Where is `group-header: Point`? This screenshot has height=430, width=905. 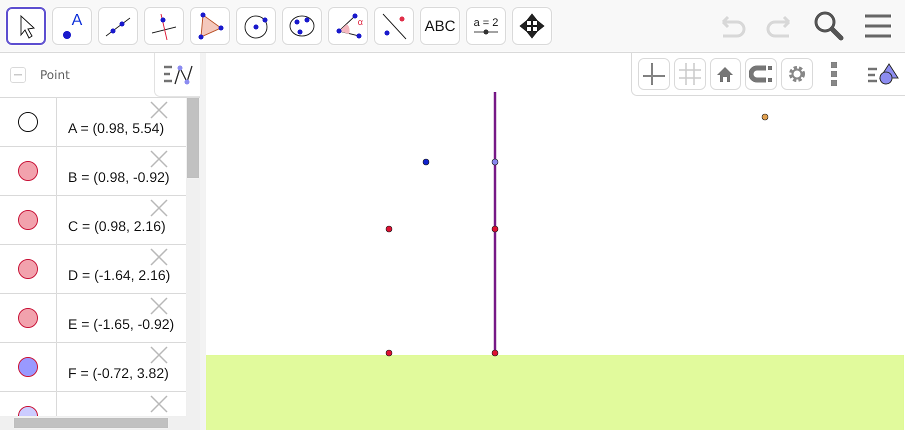
group-header: Point is located at coordinates (55, 75).